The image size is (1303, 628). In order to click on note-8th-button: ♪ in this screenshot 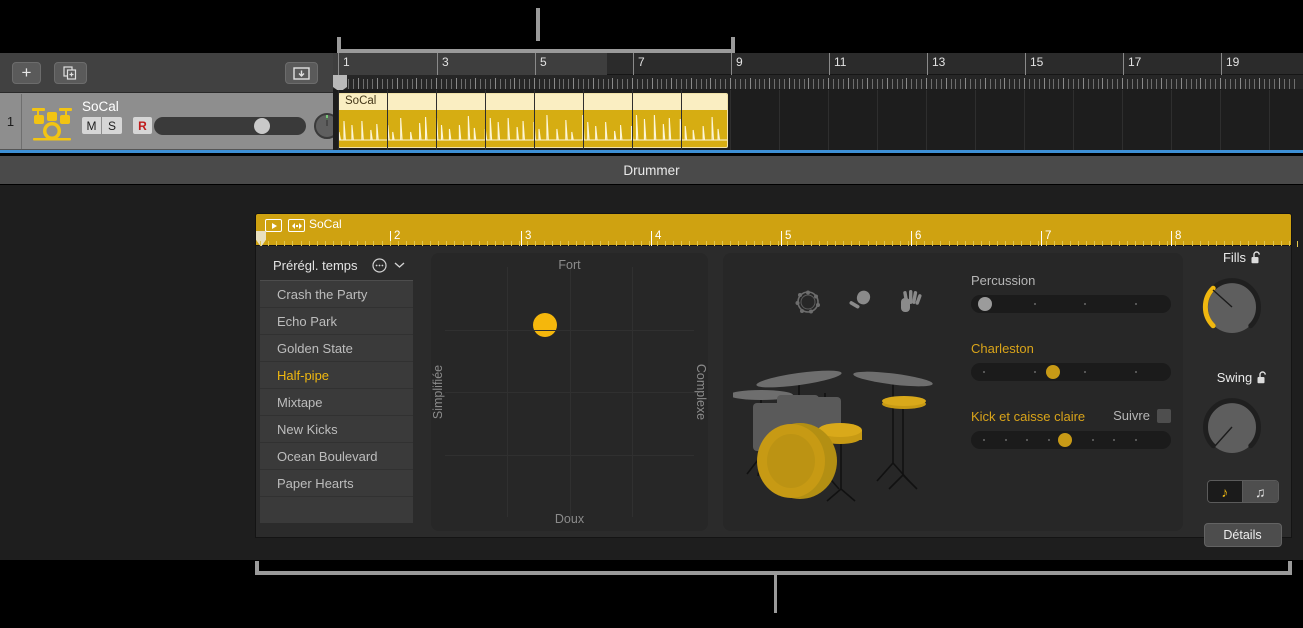, I will do `click(1224, 491)`.